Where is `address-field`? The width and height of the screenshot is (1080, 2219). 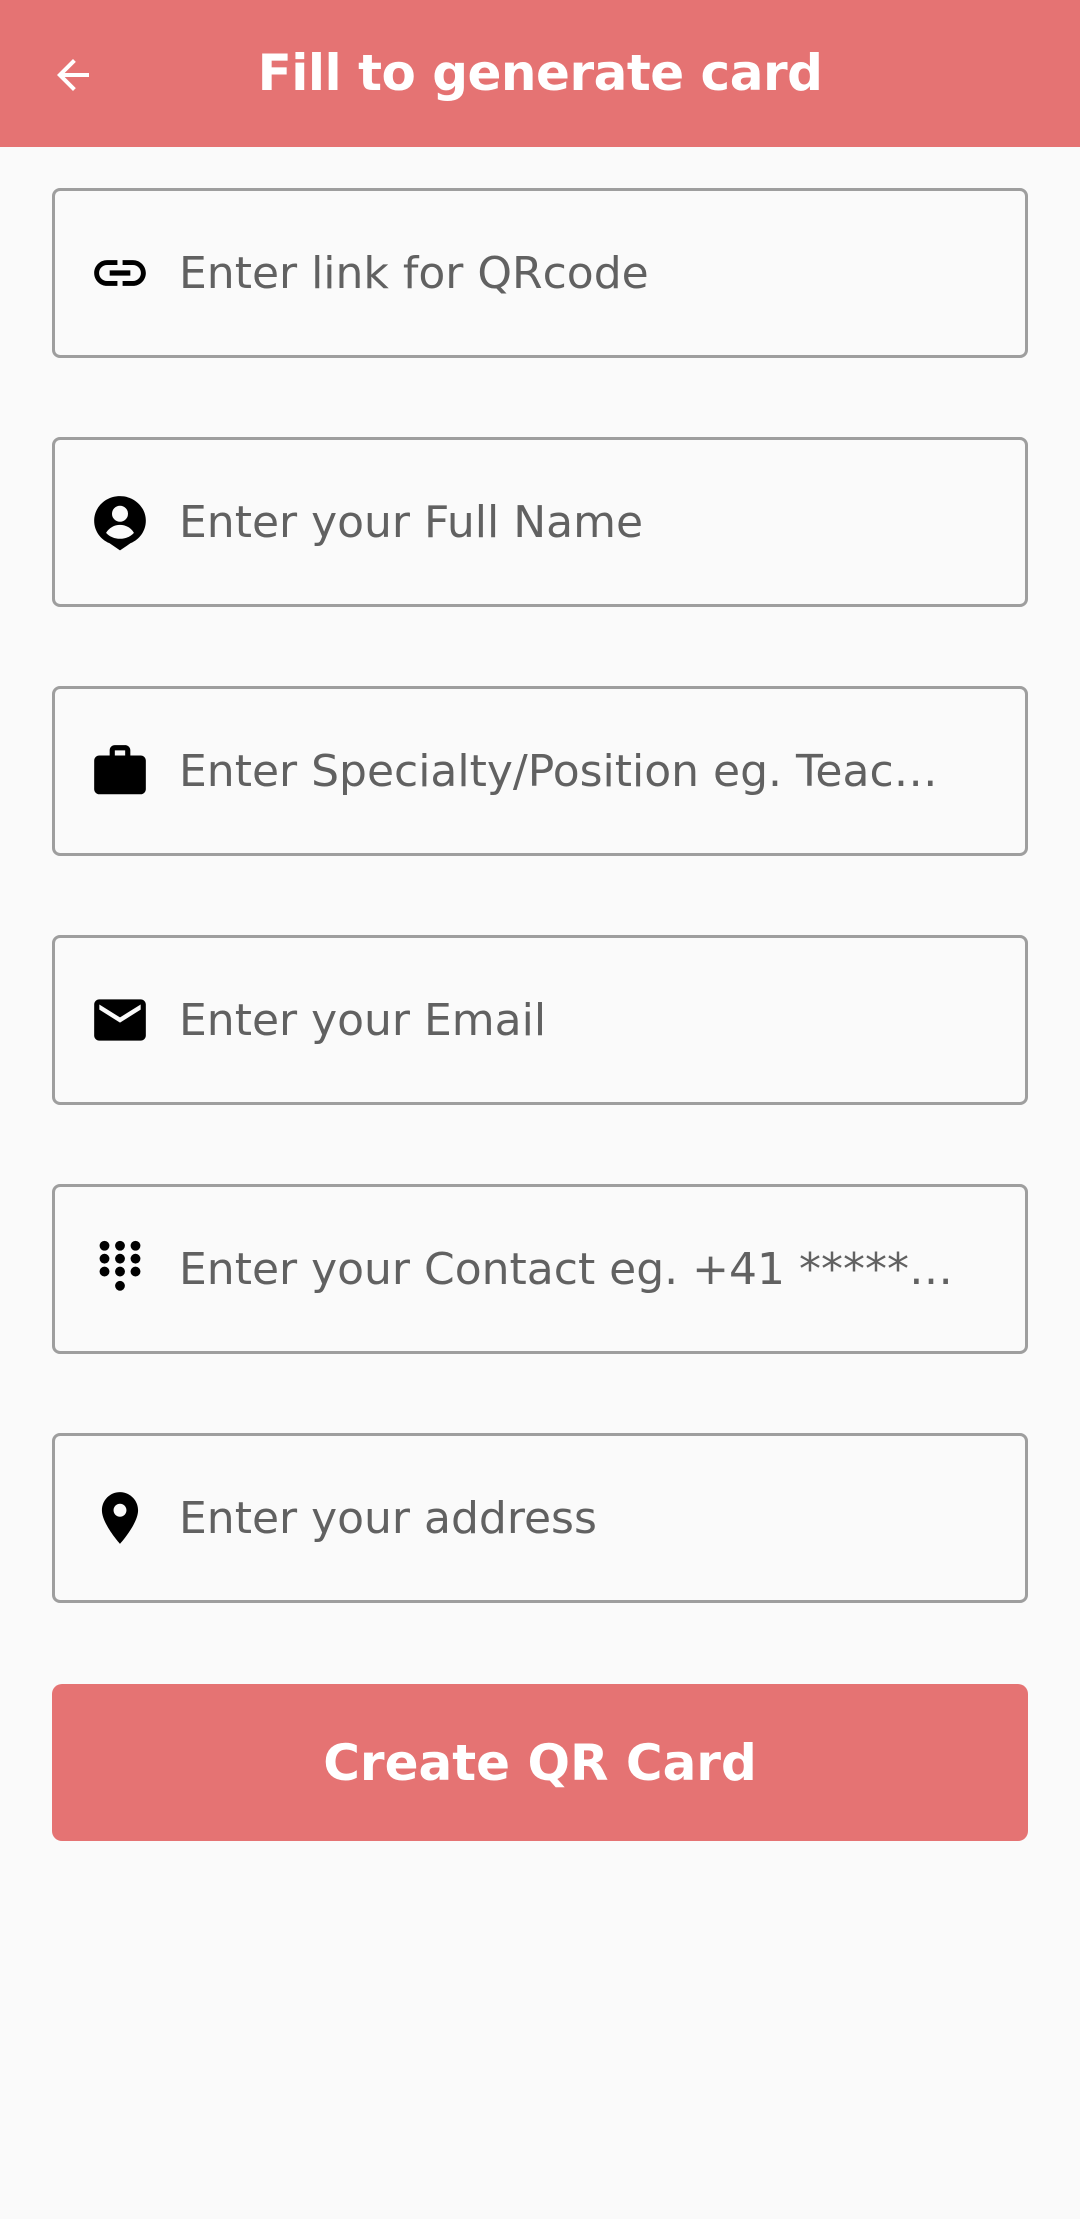
address-field is located at coordinates (540, 1518).